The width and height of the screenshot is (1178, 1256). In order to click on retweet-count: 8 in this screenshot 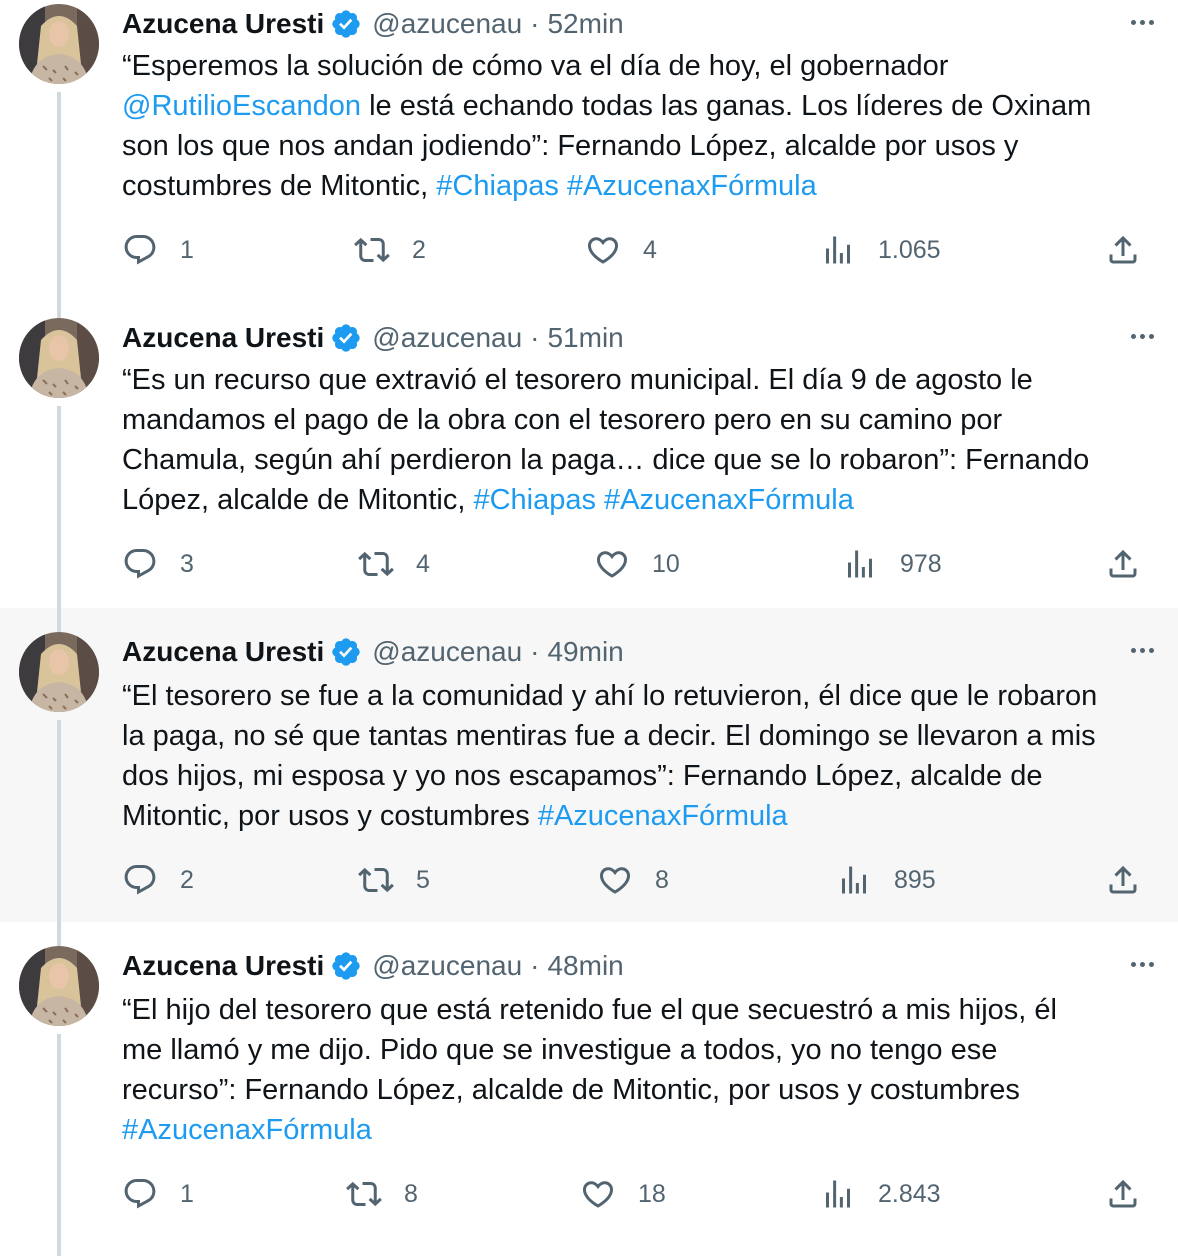, I will do `click(411, 1193)`.